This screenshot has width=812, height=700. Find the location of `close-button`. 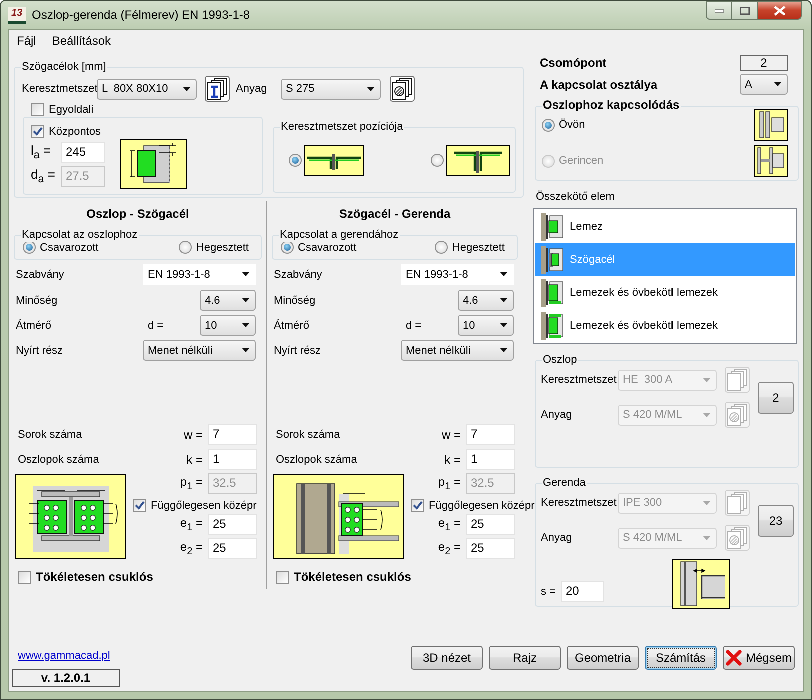

close-button is located at coordinates (780, 10).